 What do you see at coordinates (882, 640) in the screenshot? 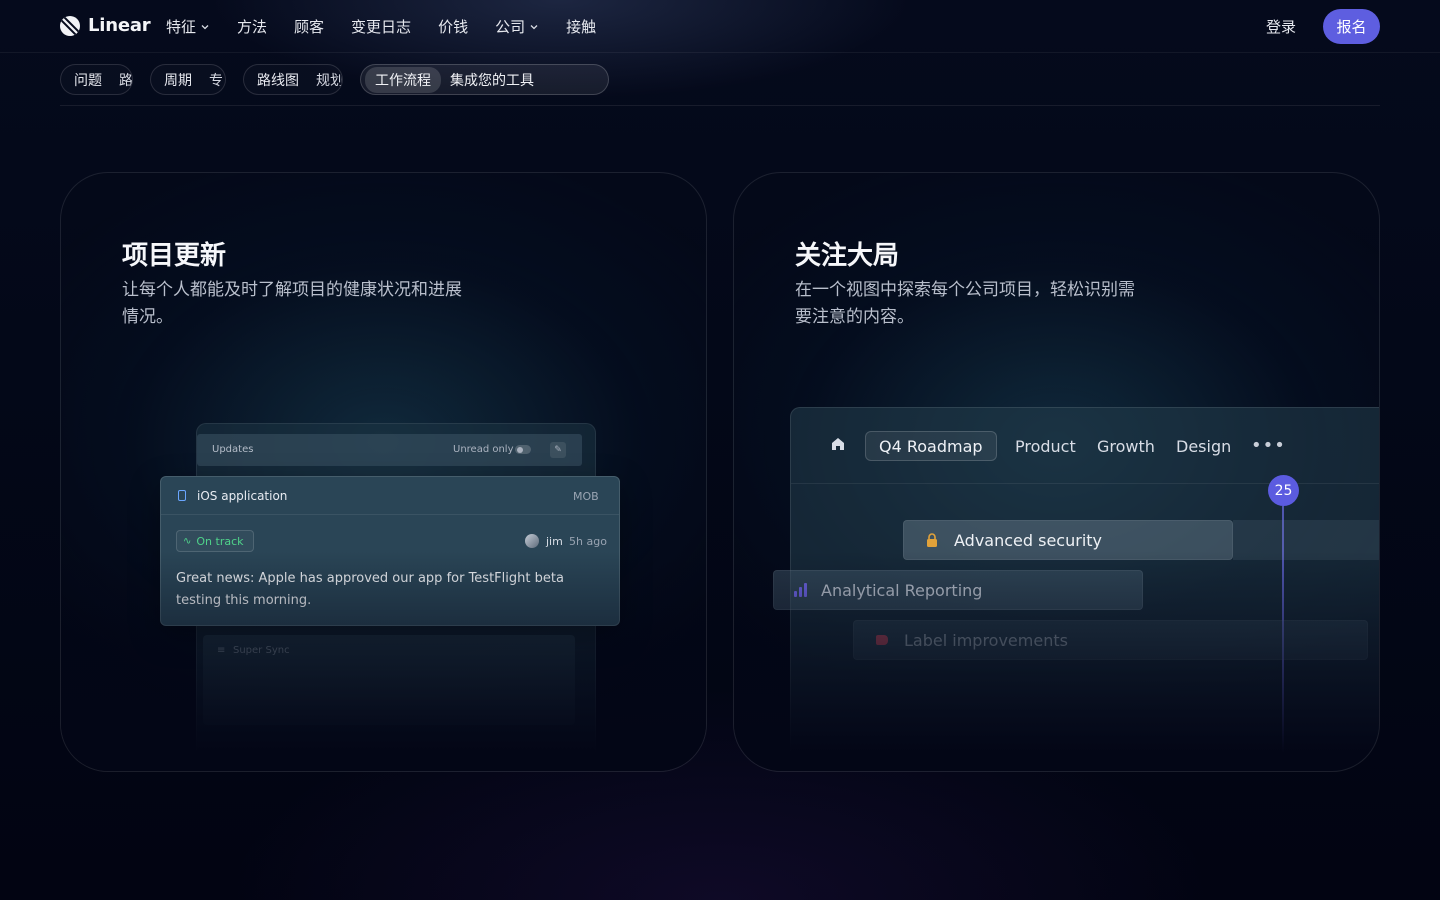
I see `tag-icon` at bounding box center [882, 640].